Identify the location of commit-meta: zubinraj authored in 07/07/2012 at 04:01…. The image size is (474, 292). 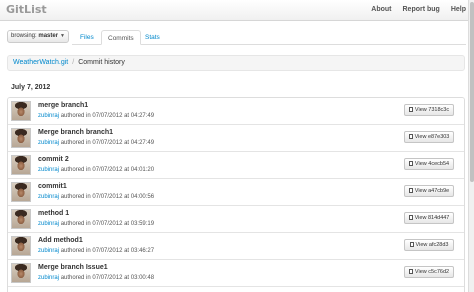
(96, 170).